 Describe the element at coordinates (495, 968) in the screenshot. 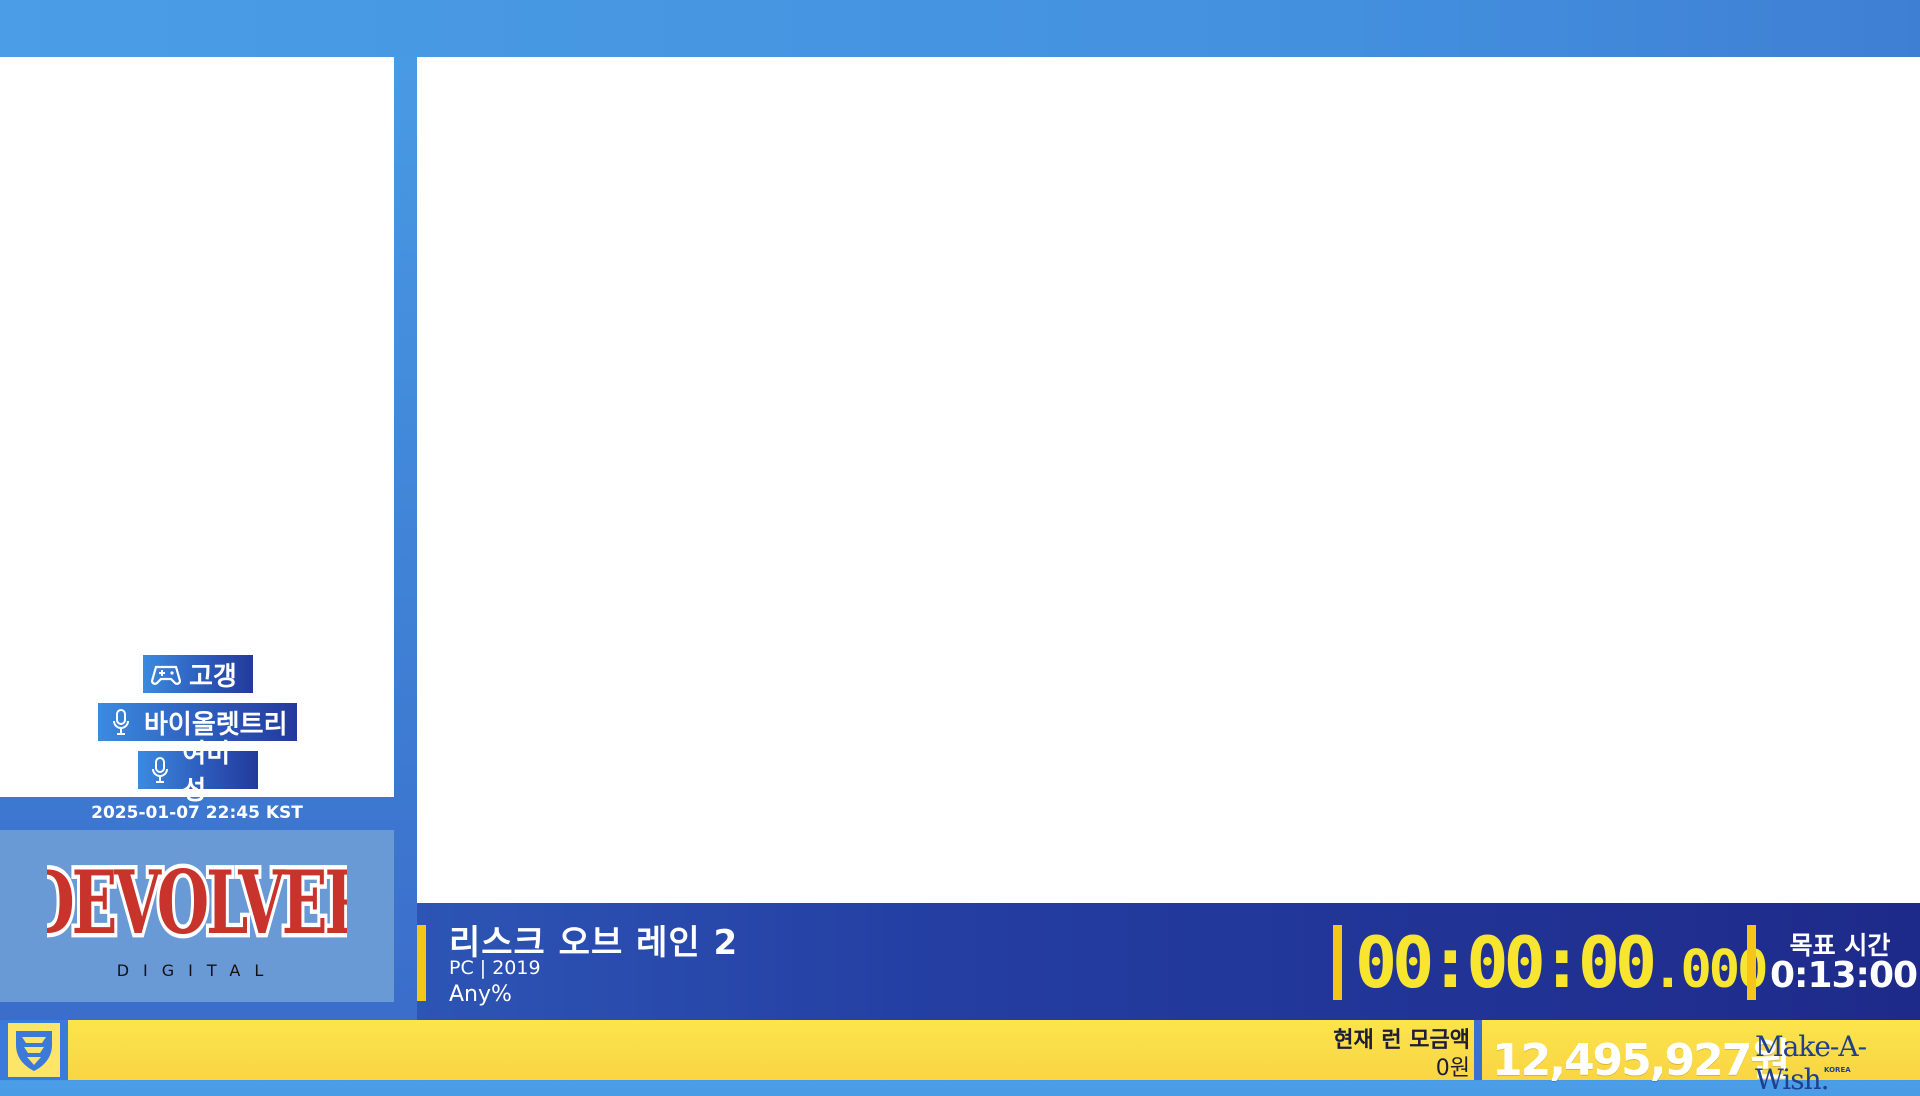

I see `game-platform-year: PC | 2019` at that location.